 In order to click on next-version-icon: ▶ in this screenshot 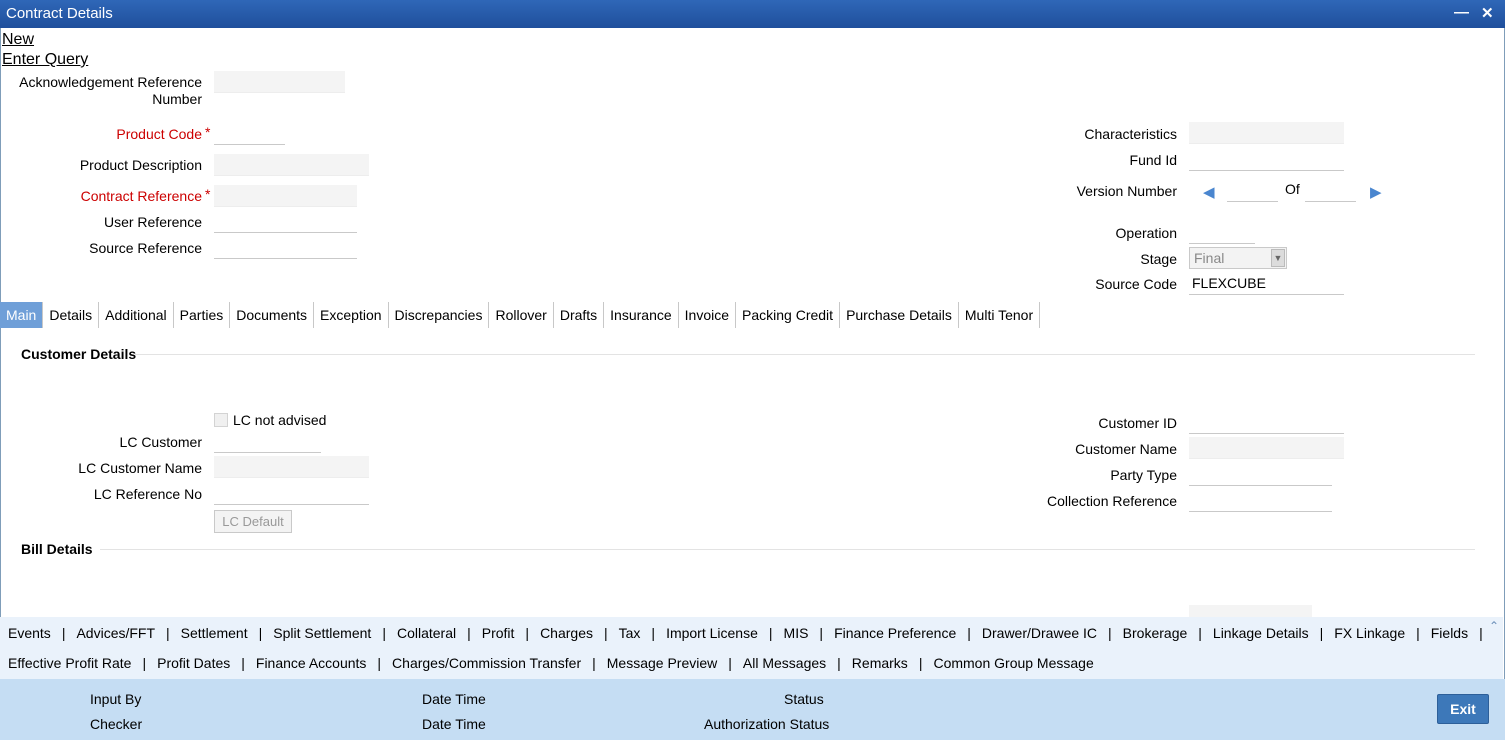, I will do `click(1376, 192)`.